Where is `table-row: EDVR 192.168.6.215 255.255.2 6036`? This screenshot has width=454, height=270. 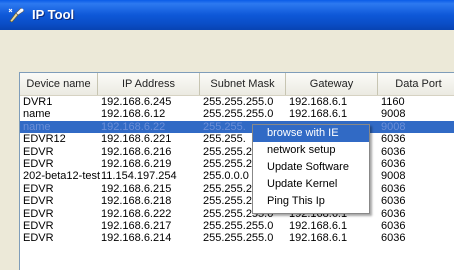 table-row: EDVR 192.168.6.215 255.255.2 6036 is located at coordinates (237, 189).